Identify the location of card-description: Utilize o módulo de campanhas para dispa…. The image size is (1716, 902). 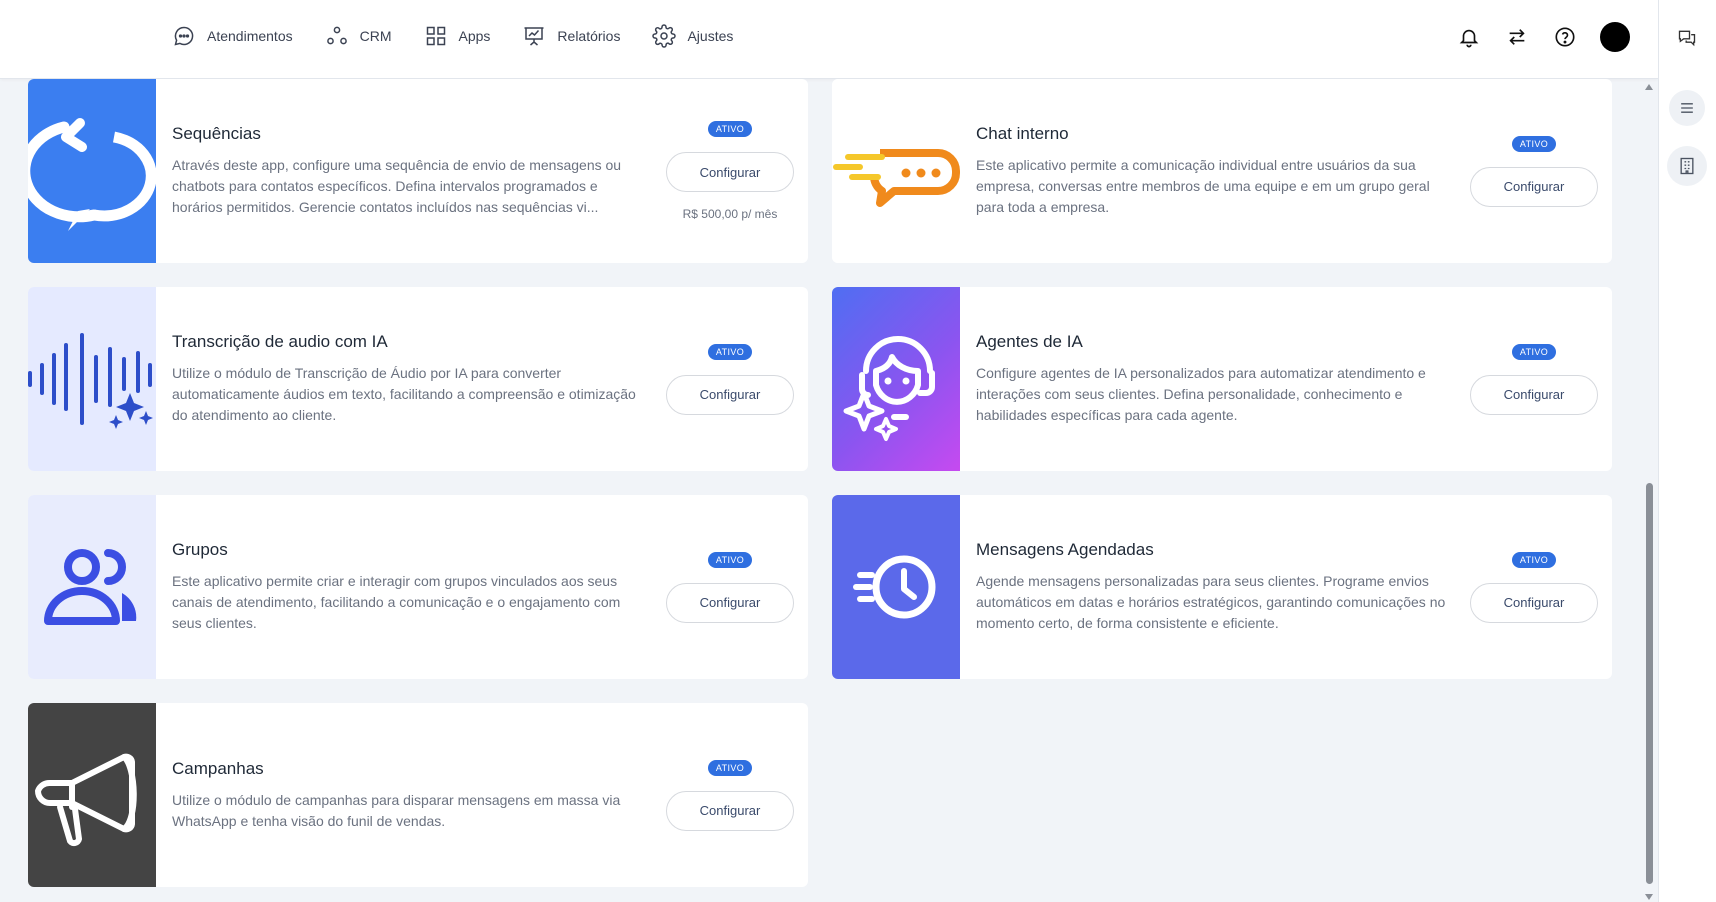
(396, 810).